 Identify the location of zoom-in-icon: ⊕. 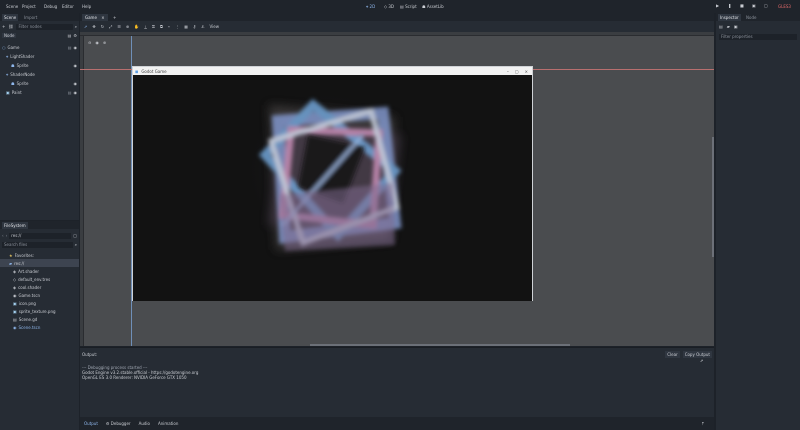
(104, 42).